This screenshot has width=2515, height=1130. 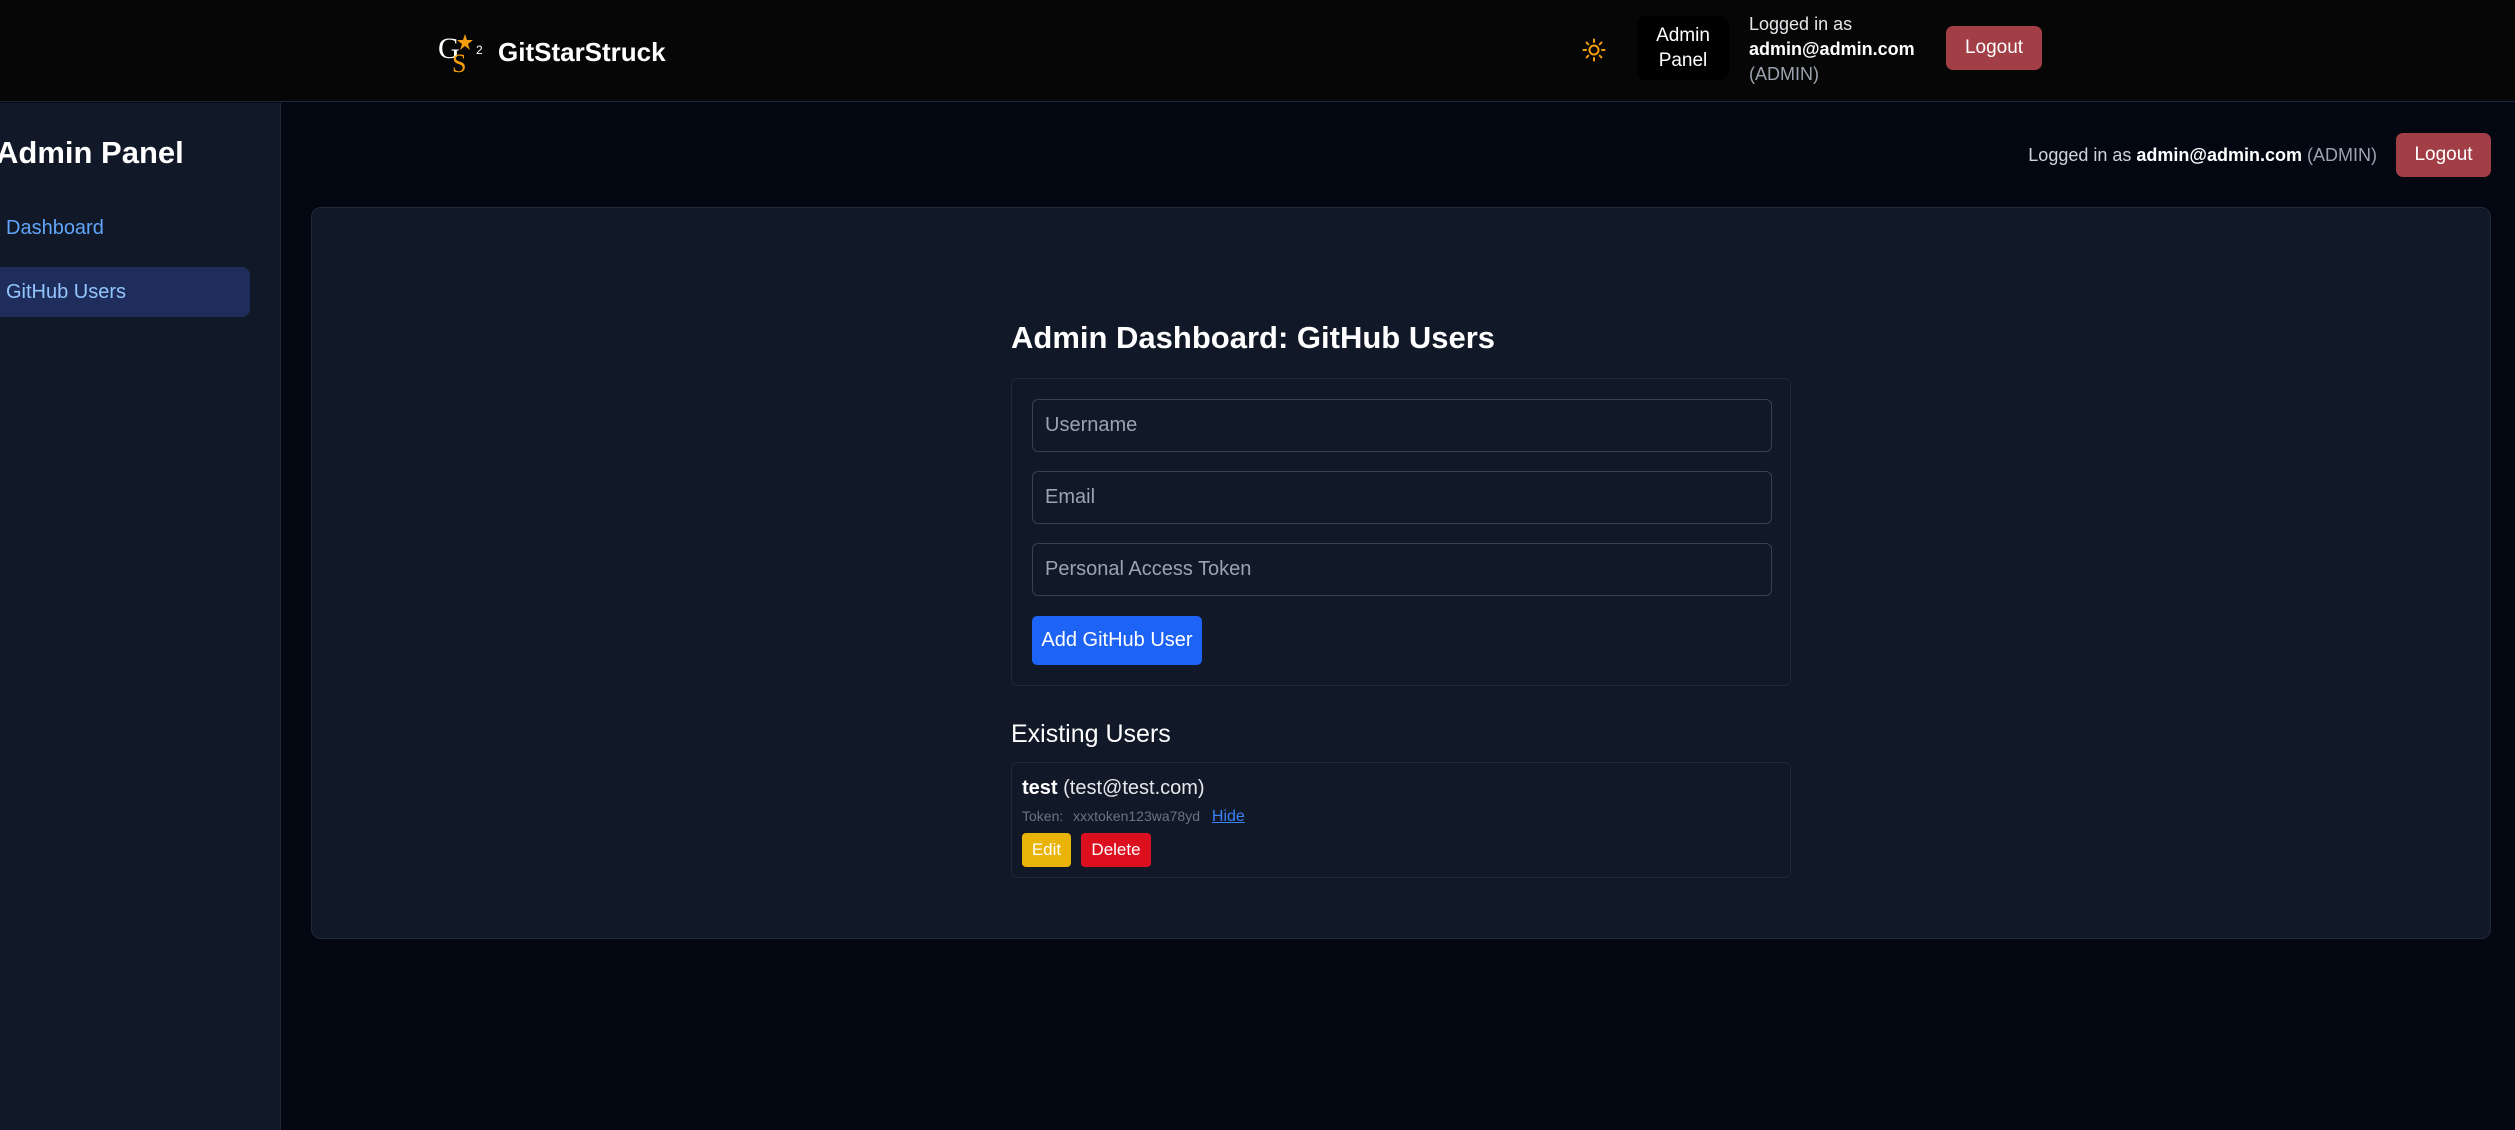 What do you see at coordinates (1683, 60) in the screenshot?
I see `admin-panel-label-line2: Panel` at bounding box center [1683, 60].